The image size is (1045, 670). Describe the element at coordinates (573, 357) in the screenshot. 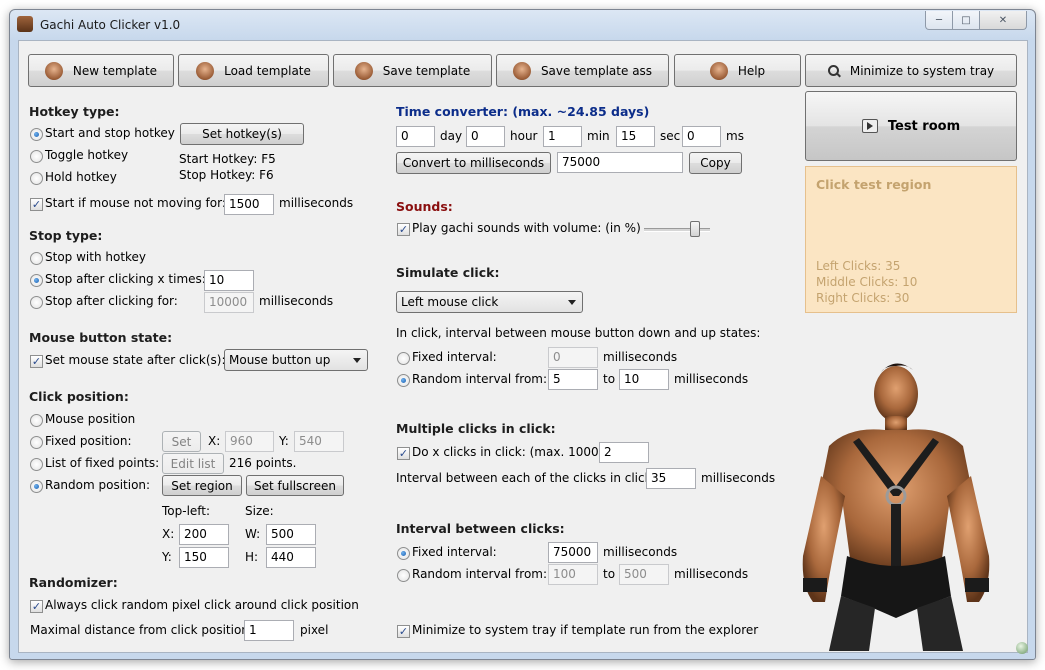

I see `down-up-fixed-input: 0` at that location.